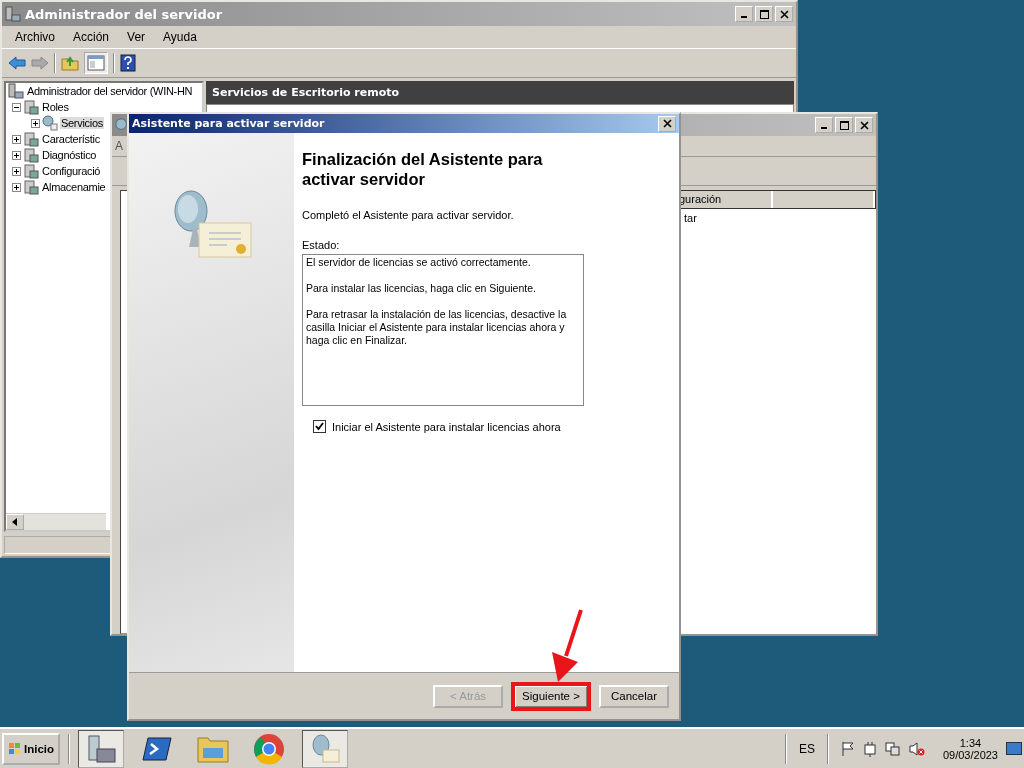 The height and width of the screenshot is (768, 1024). Describe the element at coordinates (551, 696) in the screenshot. I see `wizard-button: Siguiente >` at that location.